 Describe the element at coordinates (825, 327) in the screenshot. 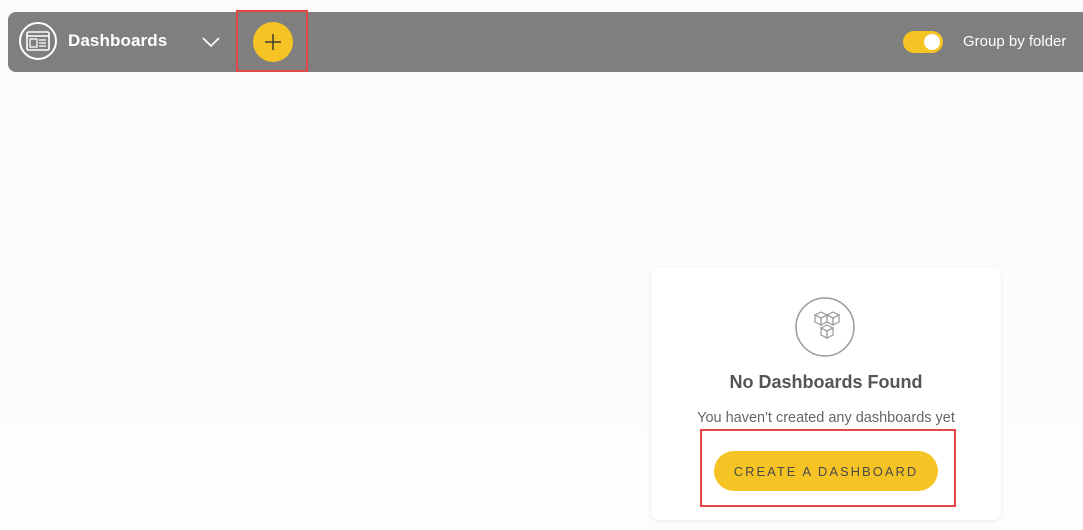

I see `cubes-icon` at that location.